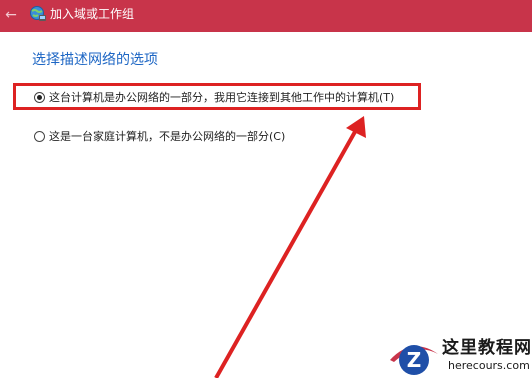 The width and height of the screenshot is (532, 378). Describe the element at coordinates (39, 136) in the screenshot. I see `radio-home-computer` at that location.